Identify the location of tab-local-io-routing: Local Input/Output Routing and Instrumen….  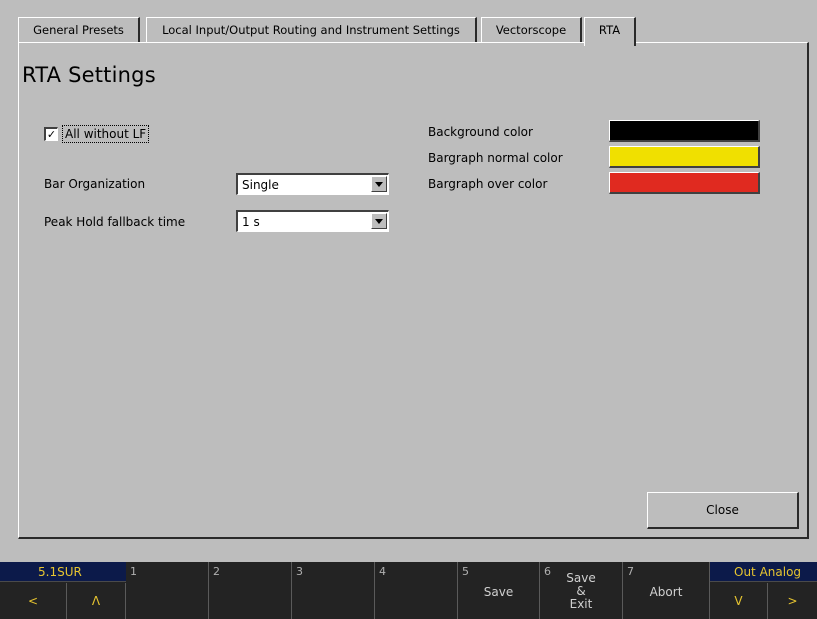
(311, 30).